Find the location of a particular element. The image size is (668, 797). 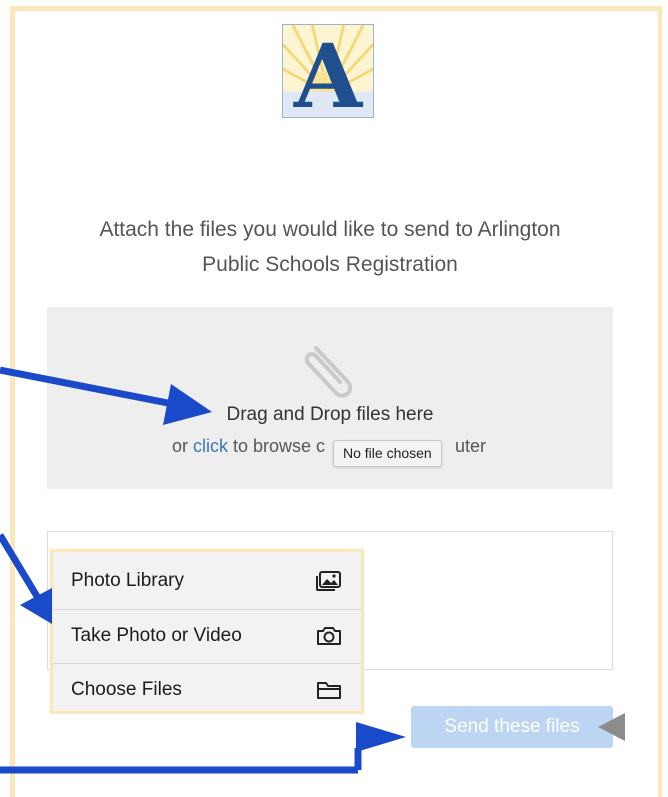

browse-suffix: to browse c is located at coordinates (277, 446).